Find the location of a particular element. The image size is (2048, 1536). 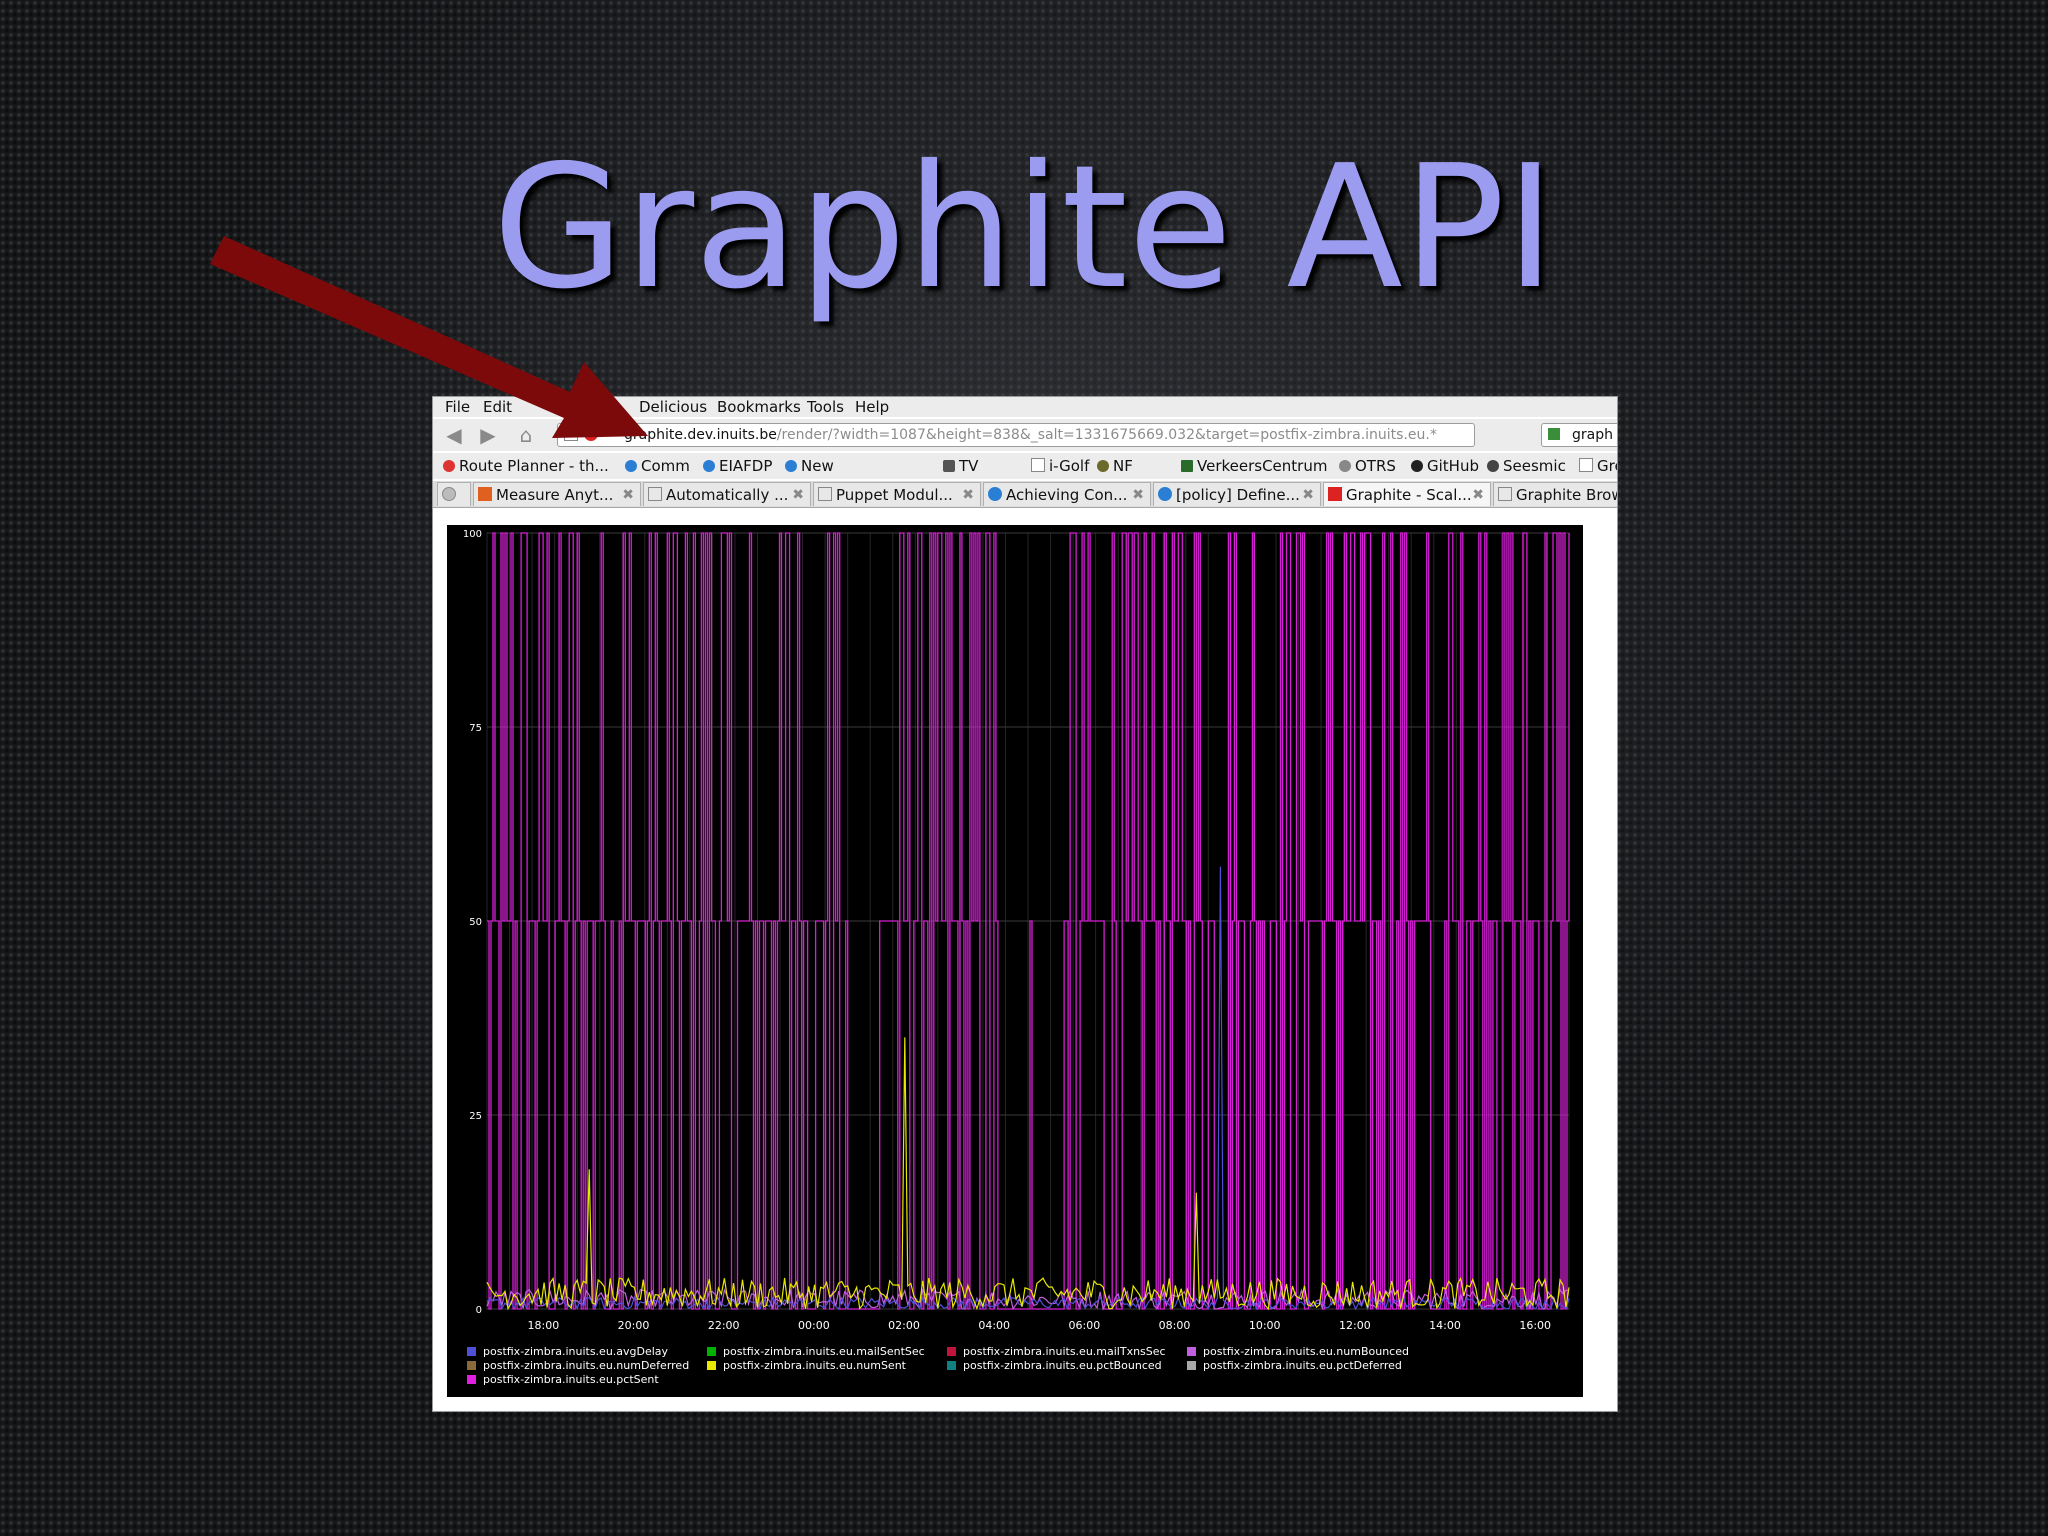

legend-label: postfix-zimbra.inuits.eu.pctDeferred is located at coordinates (1302, 1365).